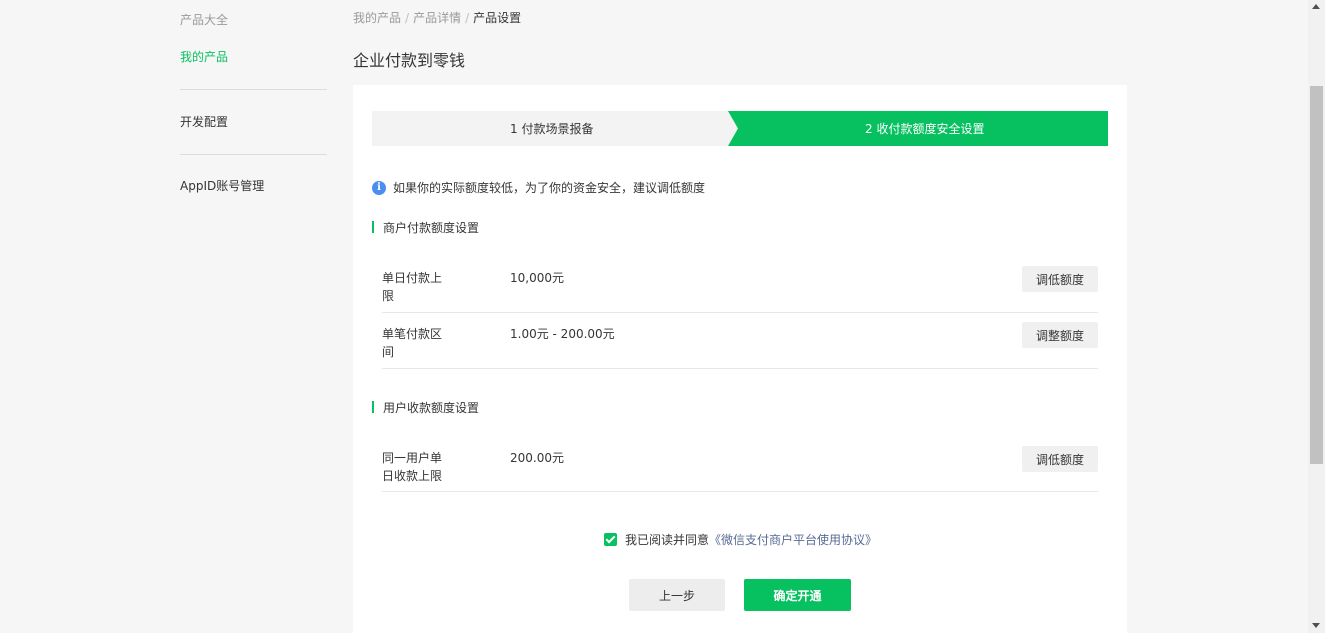  I want to click on scroll-up-arrow-icon, so click(1316, 6).